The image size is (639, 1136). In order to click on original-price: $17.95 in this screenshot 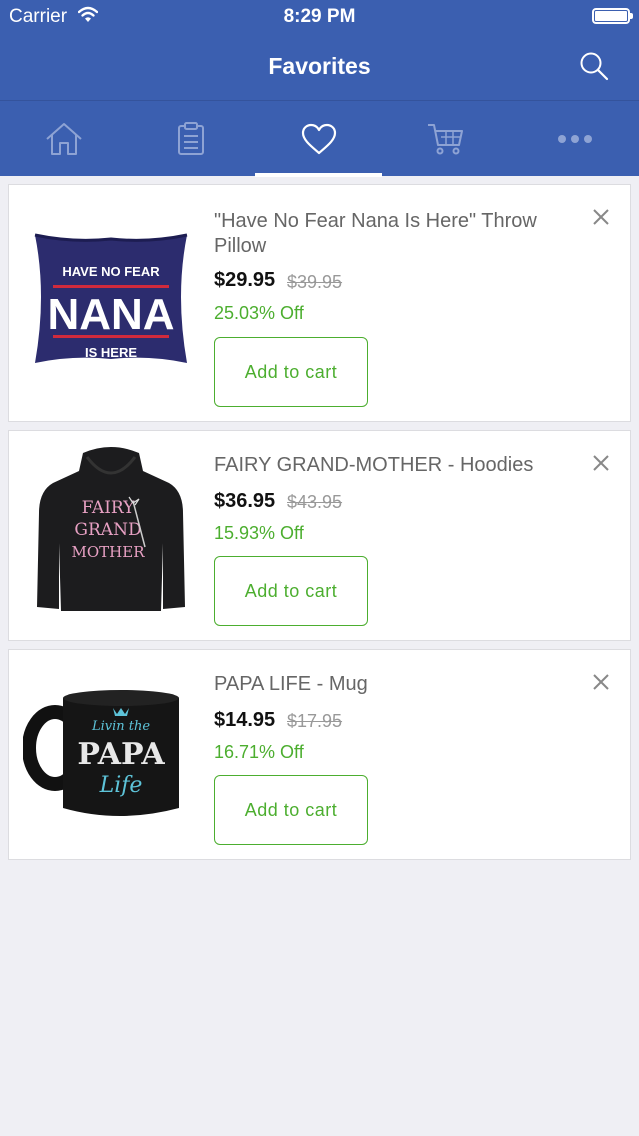, I will do `click(315, 721)`.